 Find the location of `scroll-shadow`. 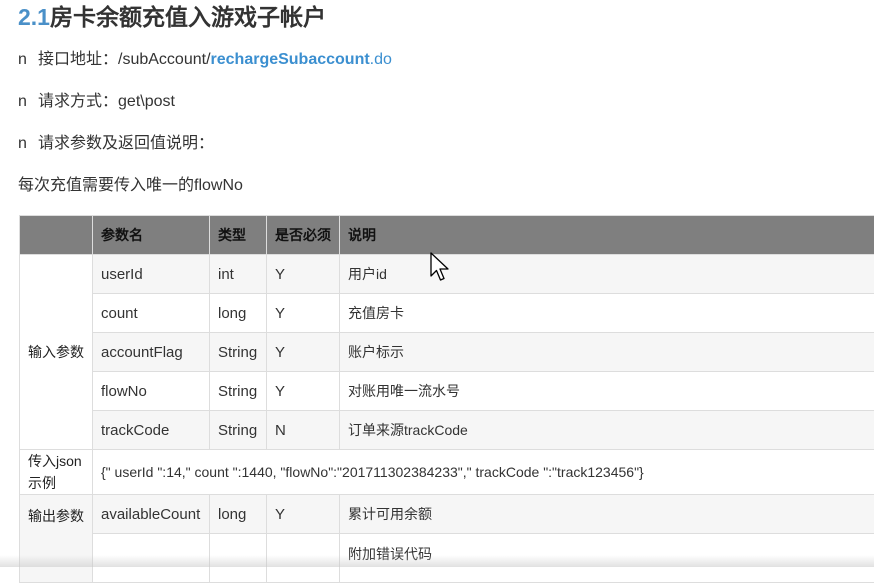

scroll-shadow is located at coordinates (437, 561).